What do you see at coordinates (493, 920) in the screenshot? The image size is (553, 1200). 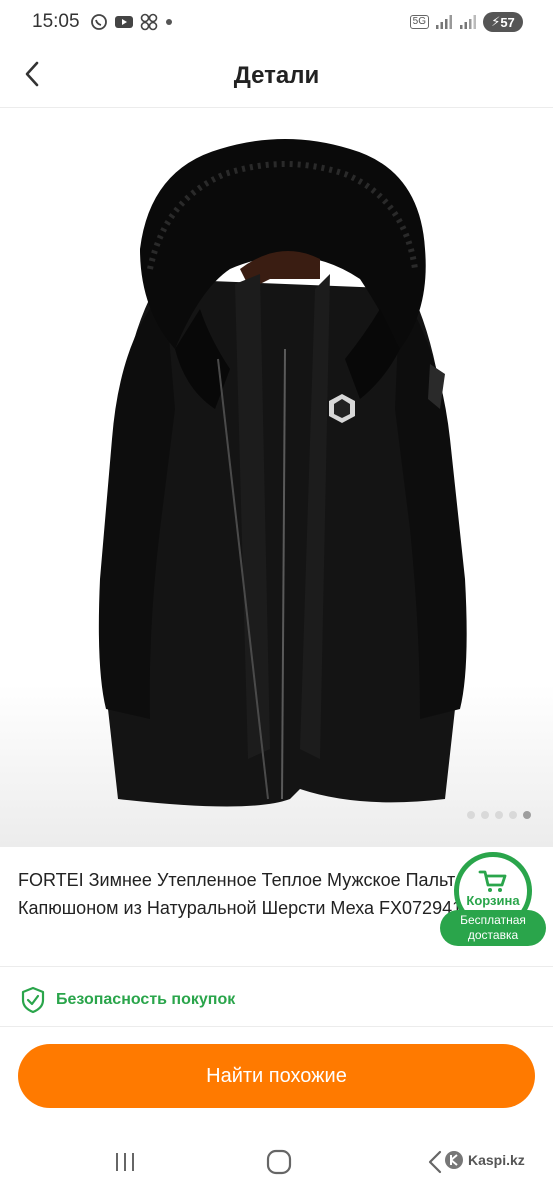 I see `free-delivery-line1: Бесплатная` at bounding box center [493, 920].